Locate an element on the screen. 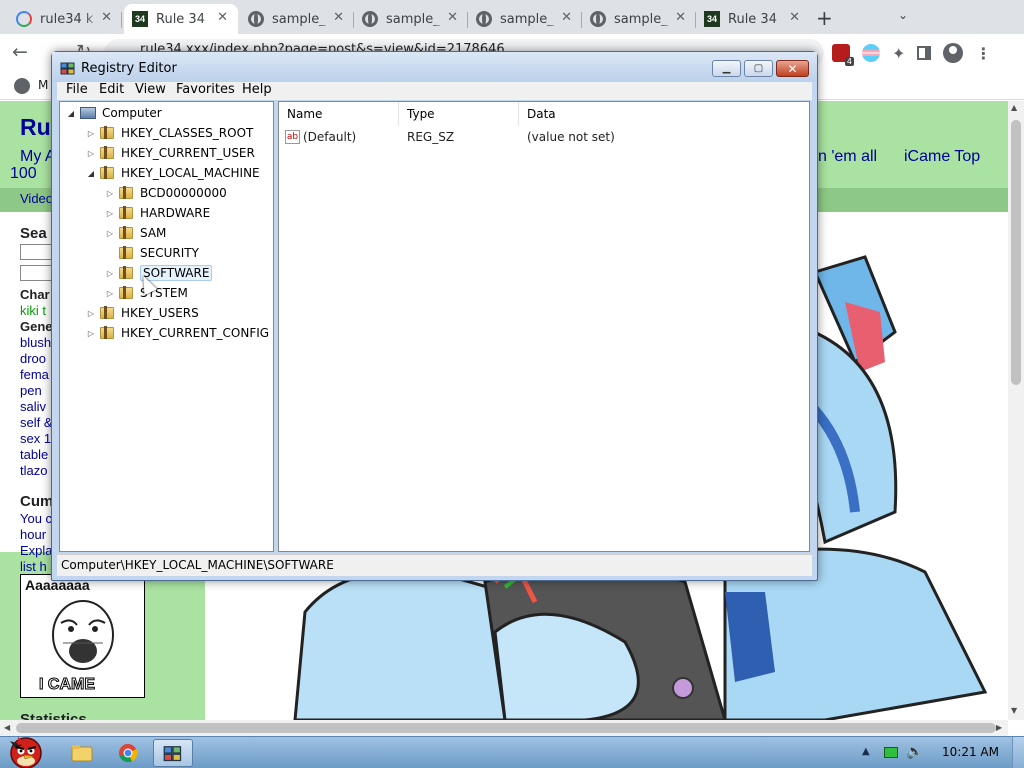 The width and height of the screenshot is (1024, 768). puzzle-icon: ✦ is located at coordinates (898, 53).